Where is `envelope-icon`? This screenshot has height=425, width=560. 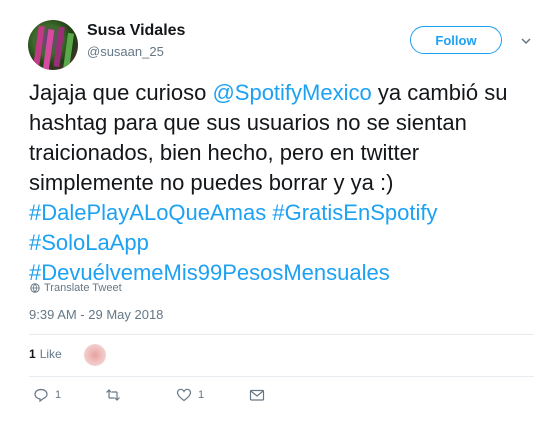
envelope-icon is located at coordinates (257, 395).